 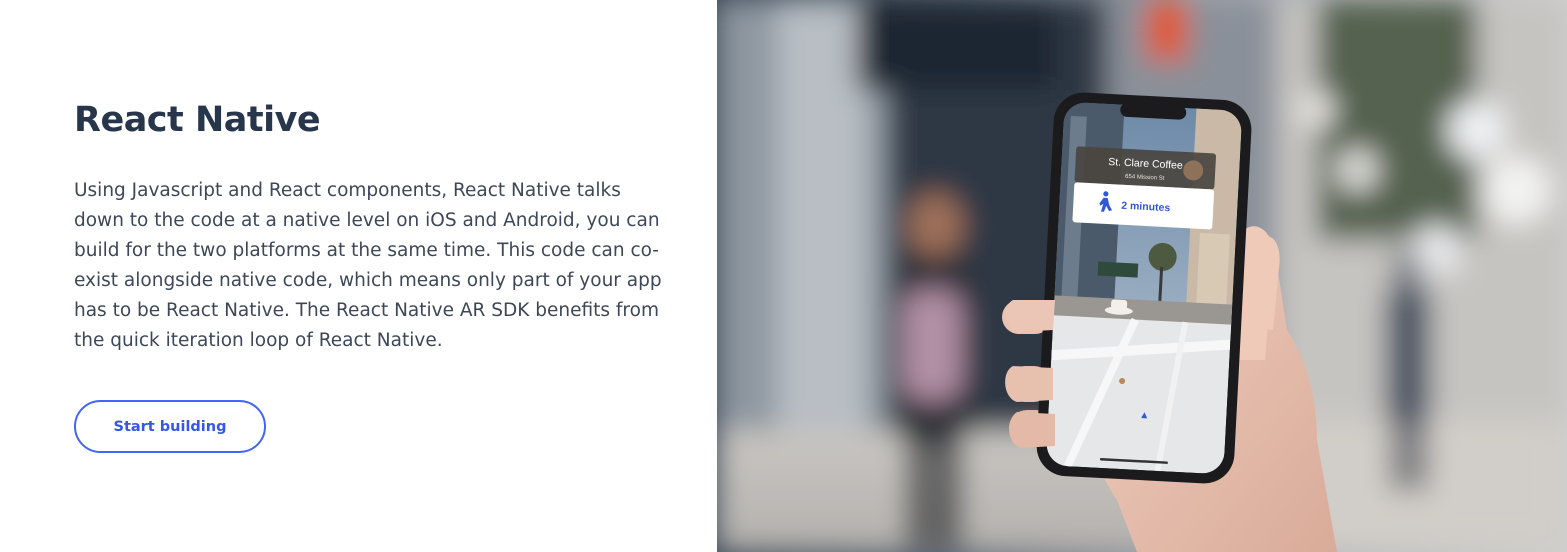 I want to click on section-title: React Native, so click(x=197, y=120).